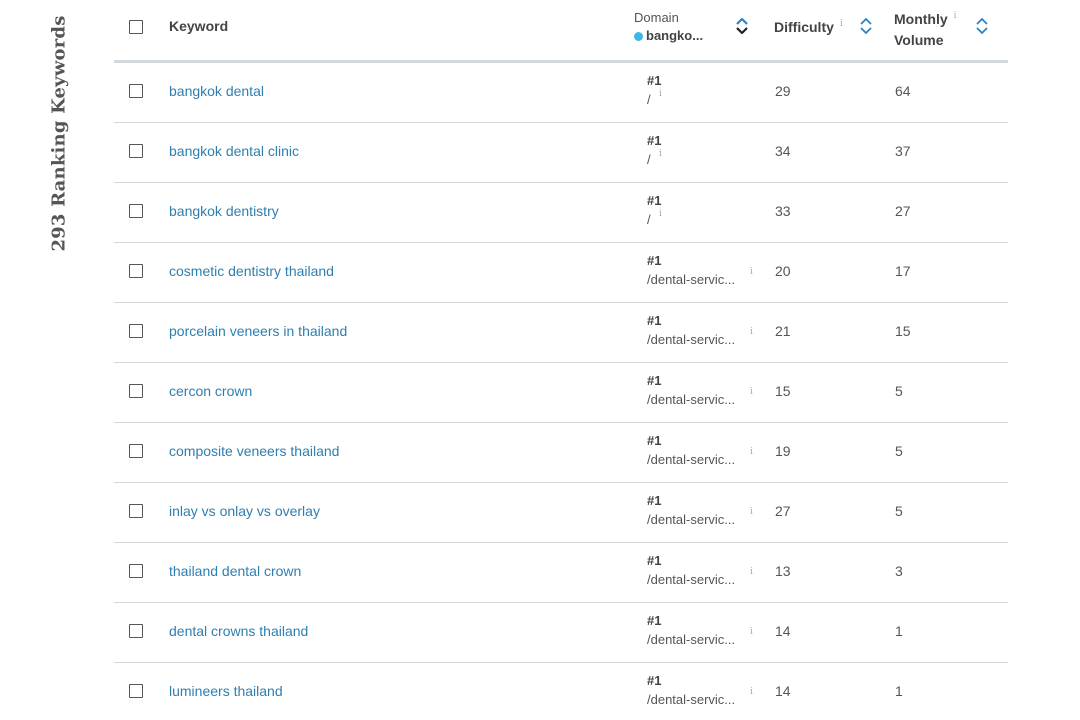  What do you see at coordinates (903, 151) in the screenshot?
I see `volume-value: 37` at bounding box center [903, 151].